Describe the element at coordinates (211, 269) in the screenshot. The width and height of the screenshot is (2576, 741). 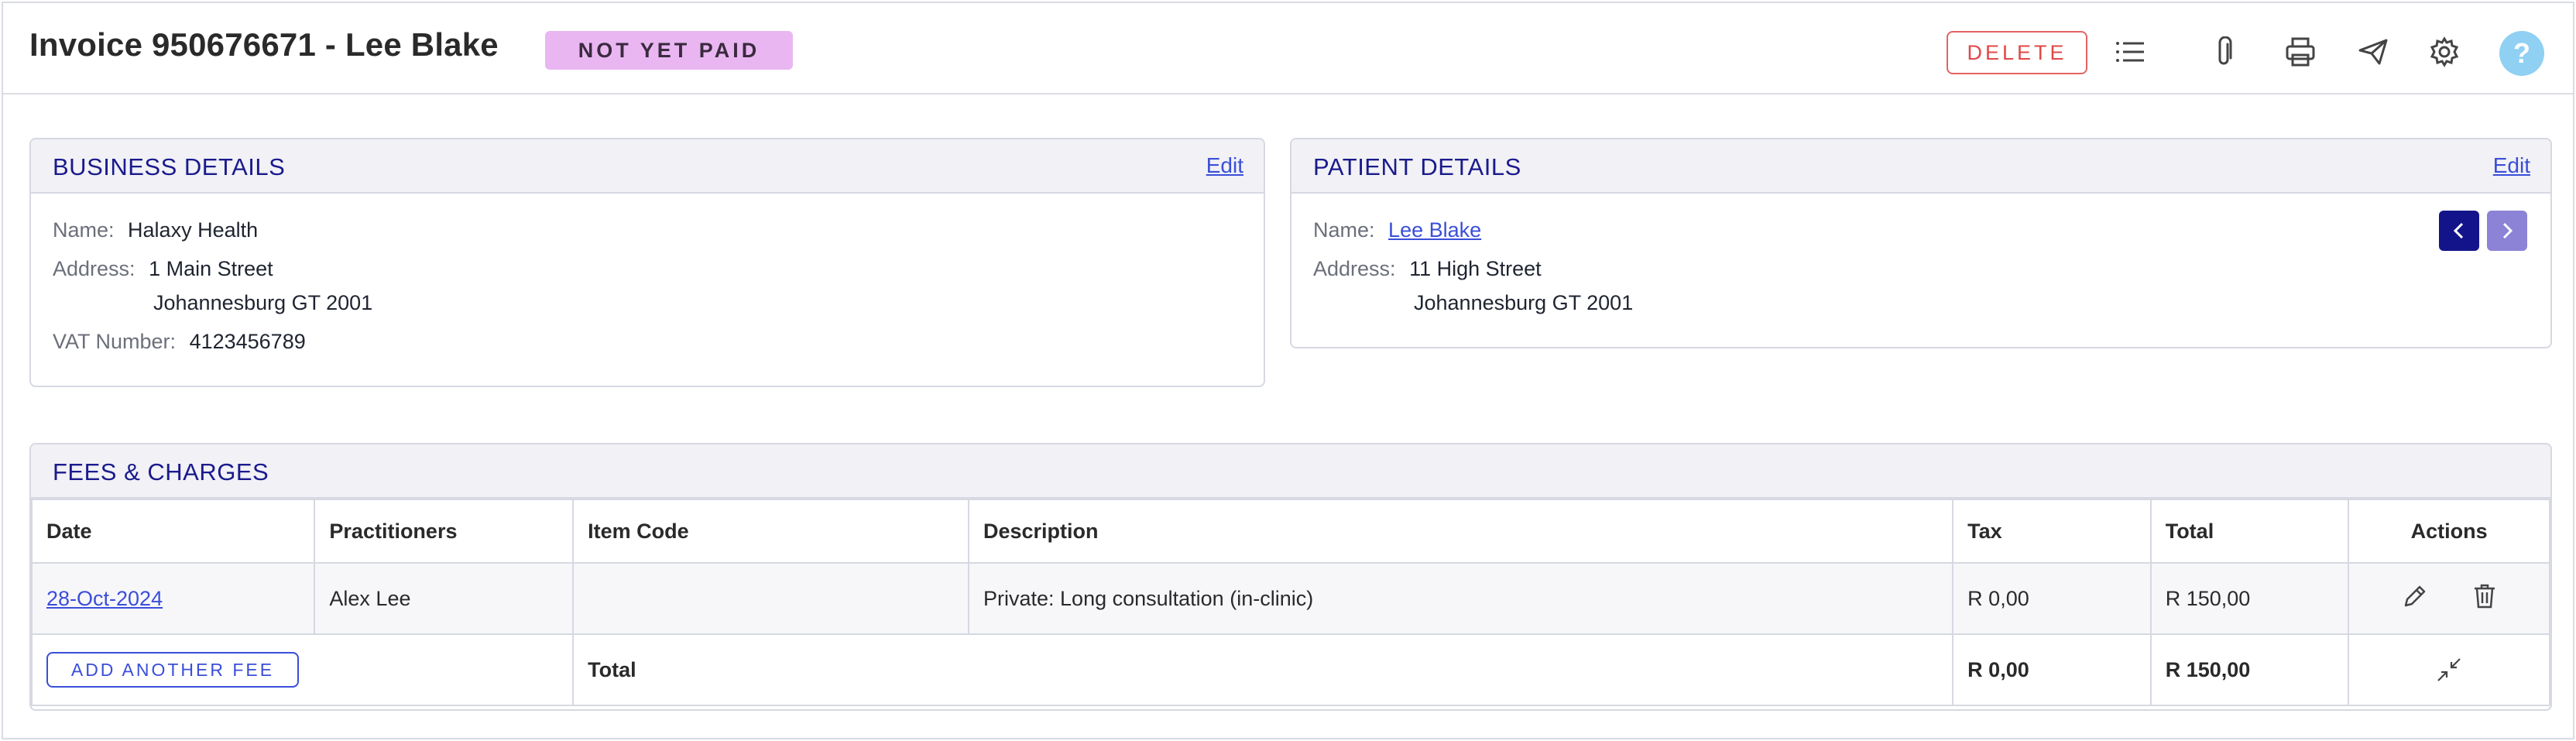
I see `business-address-line1: 1 Main Street` at that location.